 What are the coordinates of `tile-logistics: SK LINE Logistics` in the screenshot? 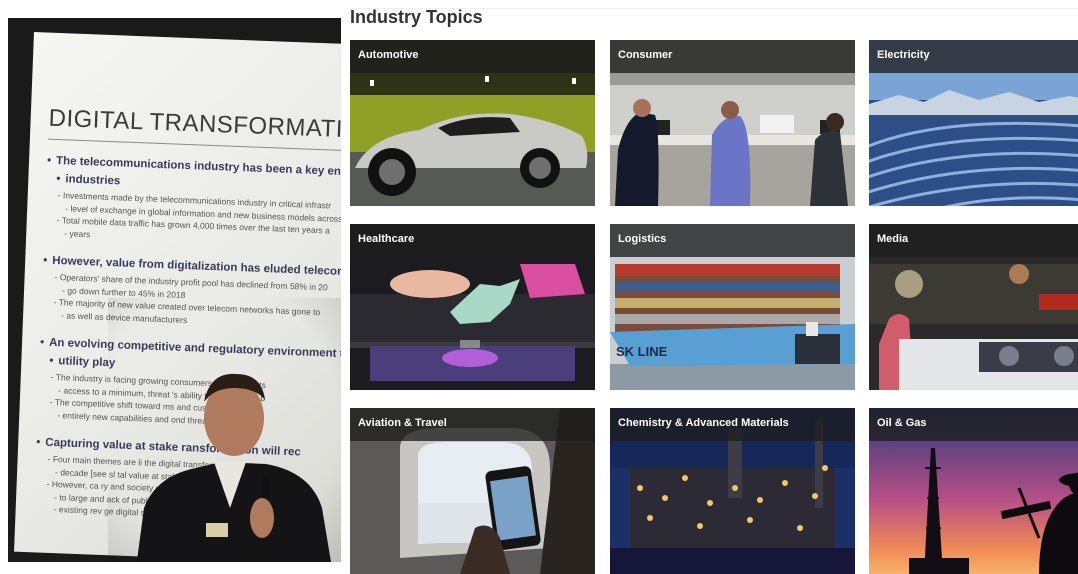 It's located at (732, 307).